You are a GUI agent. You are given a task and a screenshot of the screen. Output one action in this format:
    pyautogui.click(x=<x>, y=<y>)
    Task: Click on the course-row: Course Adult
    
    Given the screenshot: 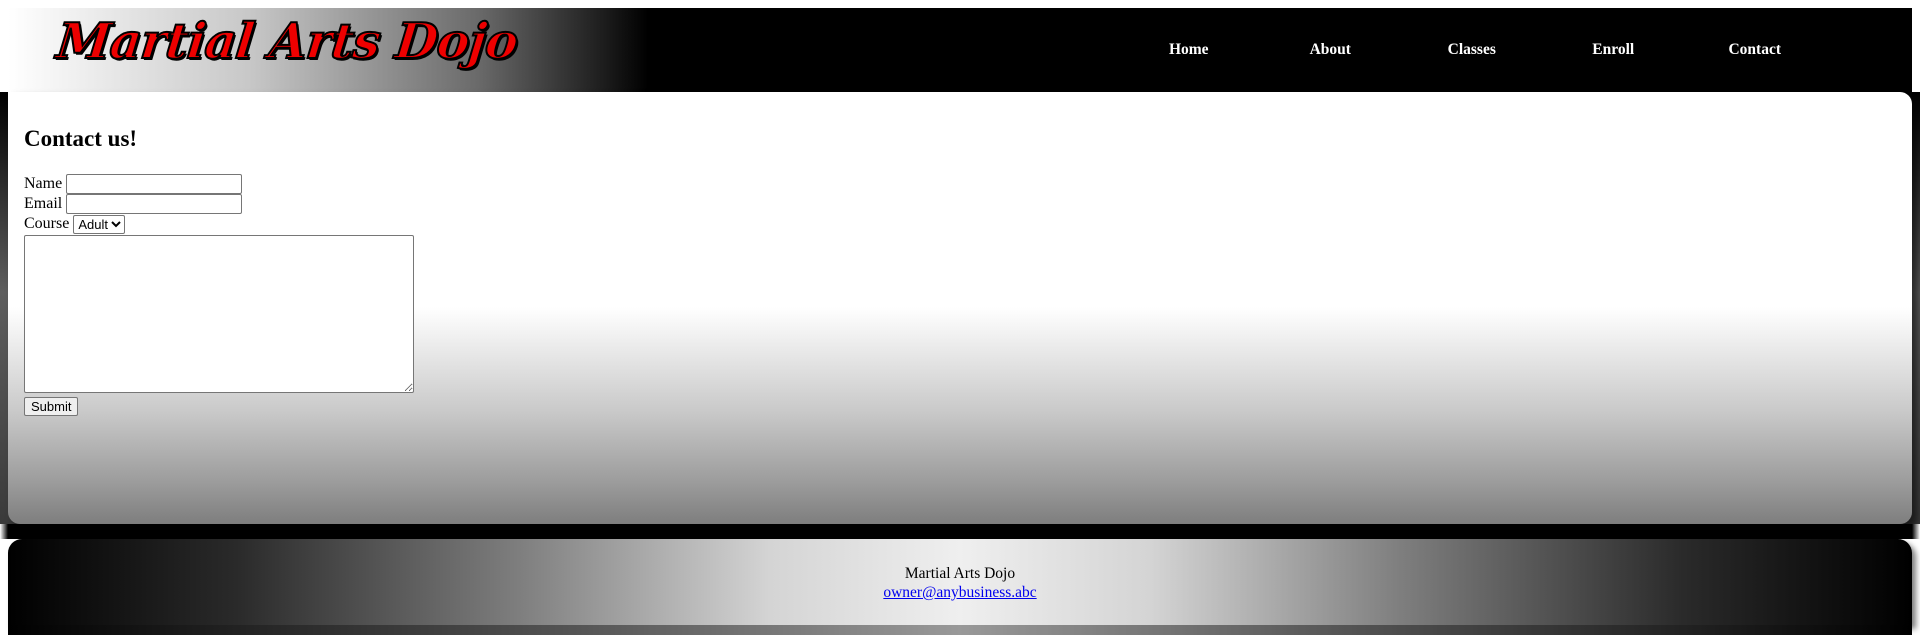 What is the action you would take?
    pyautogui.click(x=219, y=224)
    